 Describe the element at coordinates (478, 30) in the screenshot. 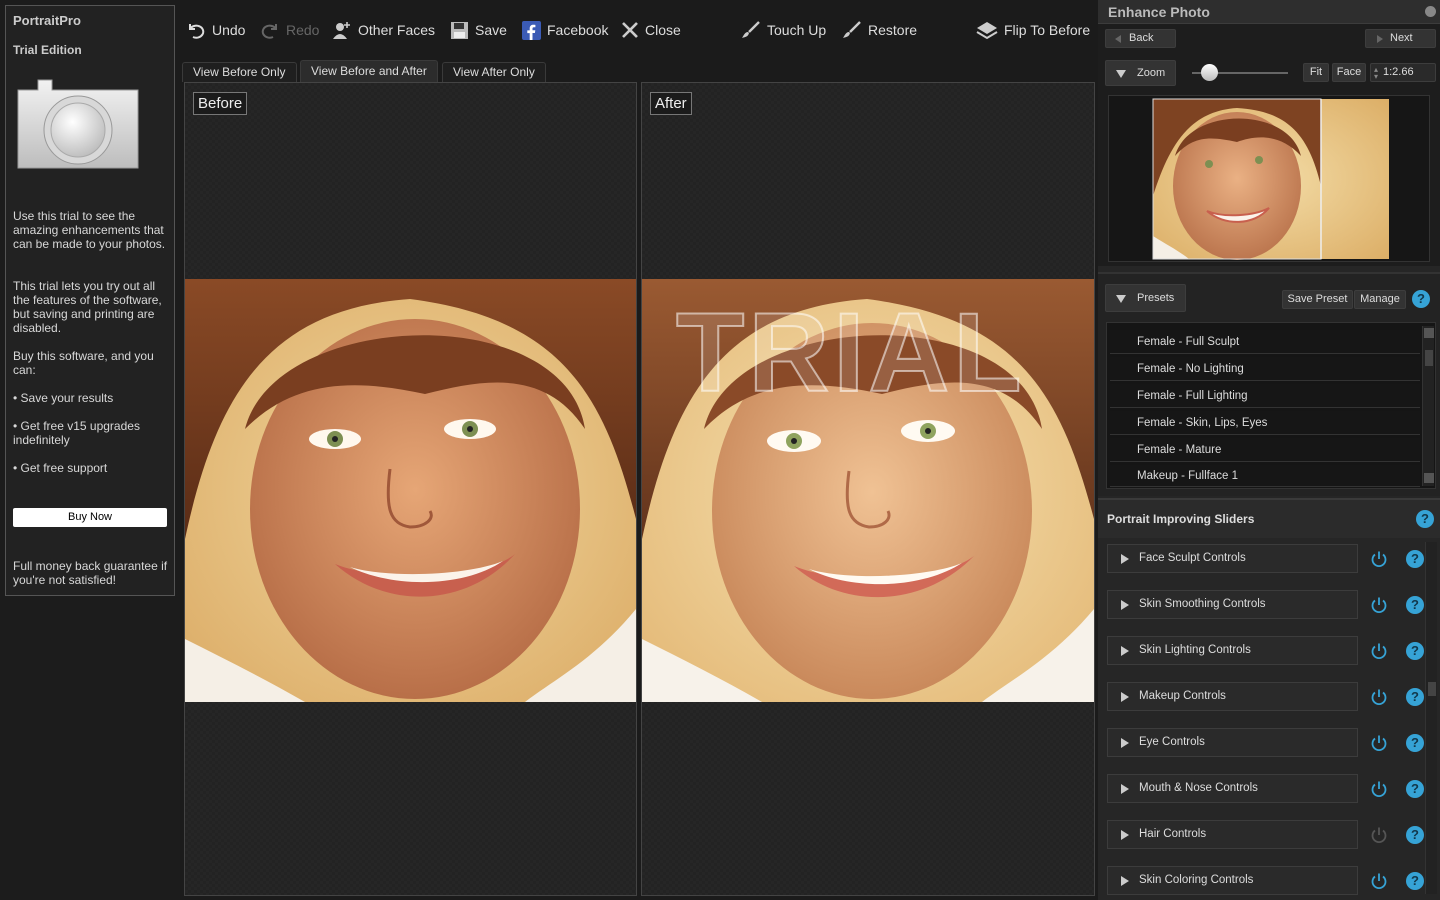

I see `save-button: Save` at that location.